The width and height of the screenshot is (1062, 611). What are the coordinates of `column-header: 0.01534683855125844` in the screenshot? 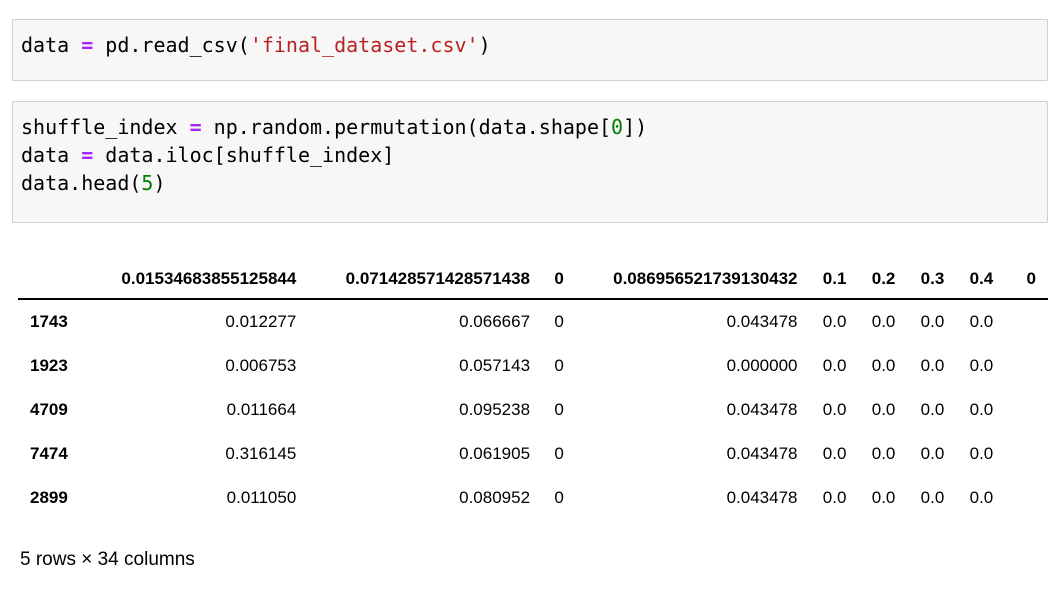 It's located at (209, 278).